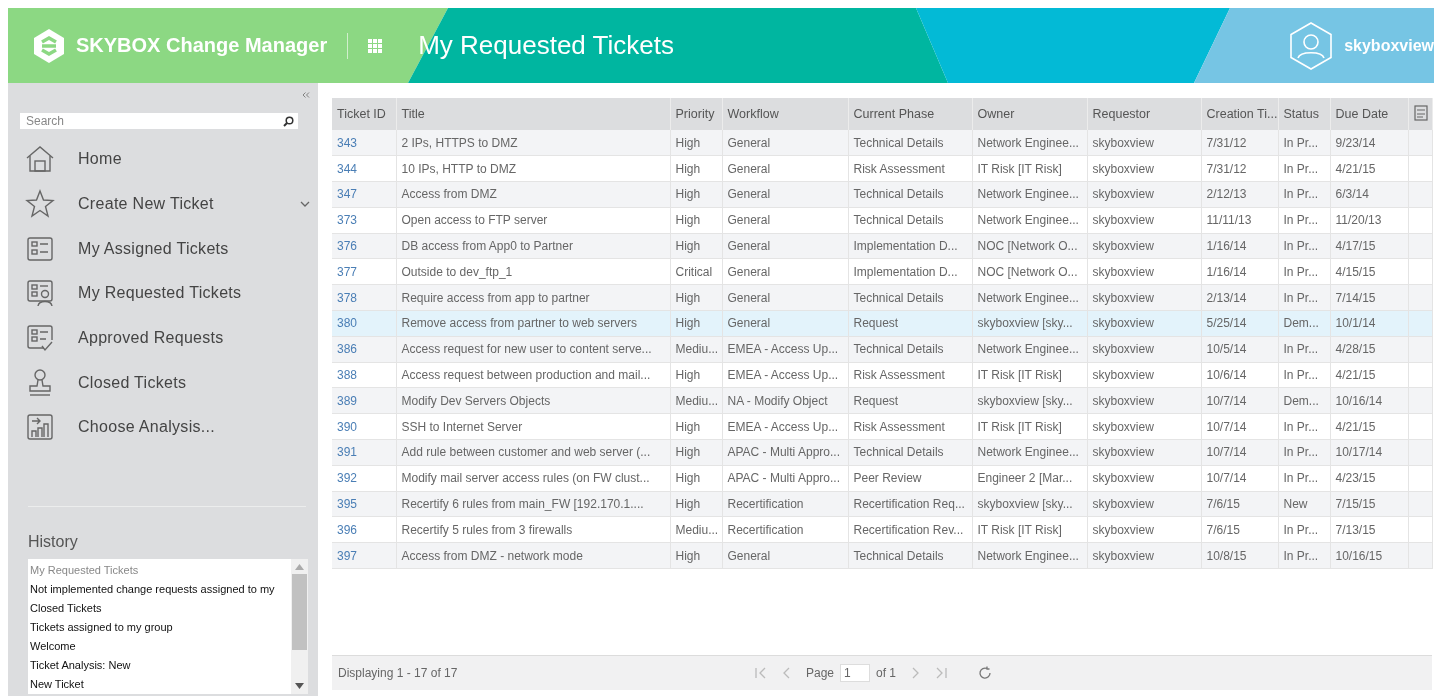 The height and width of the screenshot is (696, 1434). I want to click on table-row: 347 Access from DMZ High General Technical Details Network Enginee... skyboxview 2/12/13 In Pr... 6/3/14, so click(882, 194).